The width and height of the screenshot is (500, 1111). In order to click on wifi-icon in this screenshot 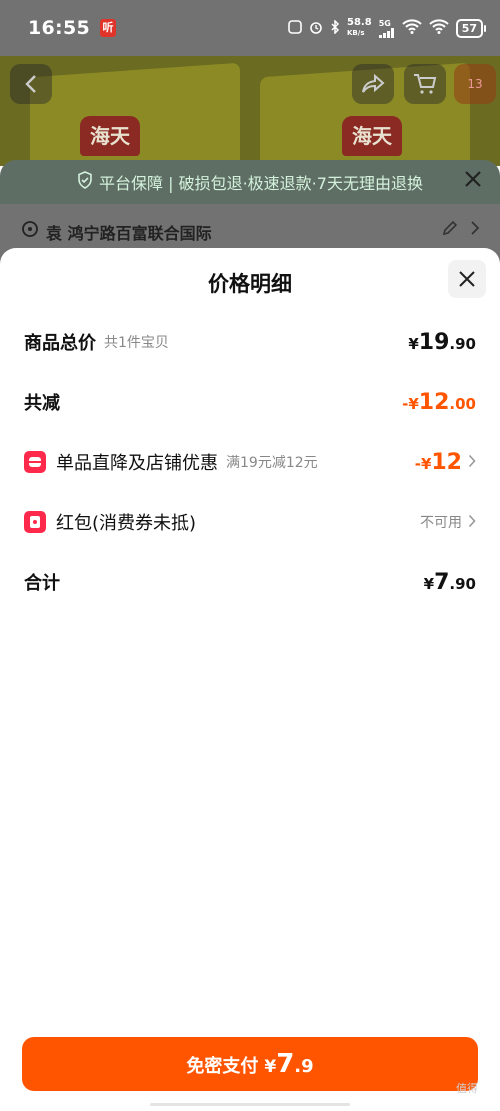, I will do `click(411, 28)`.